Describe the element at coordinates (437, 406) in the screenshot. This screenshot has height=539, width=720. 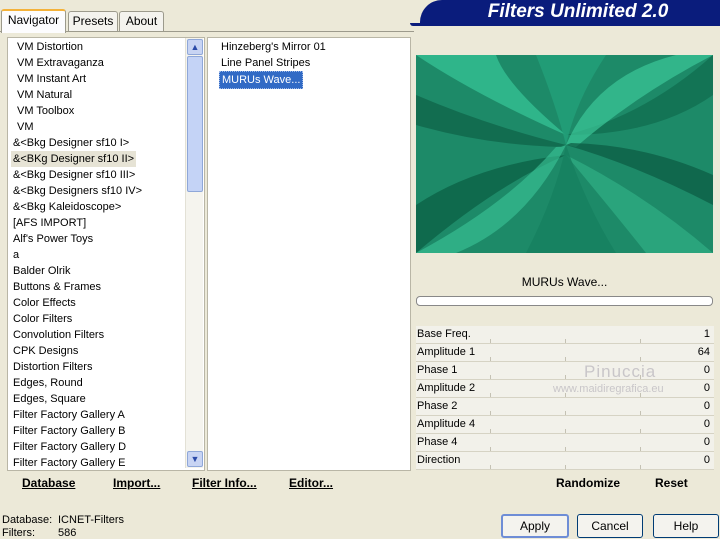
I see `parameter-name: Phase 2` at that location.